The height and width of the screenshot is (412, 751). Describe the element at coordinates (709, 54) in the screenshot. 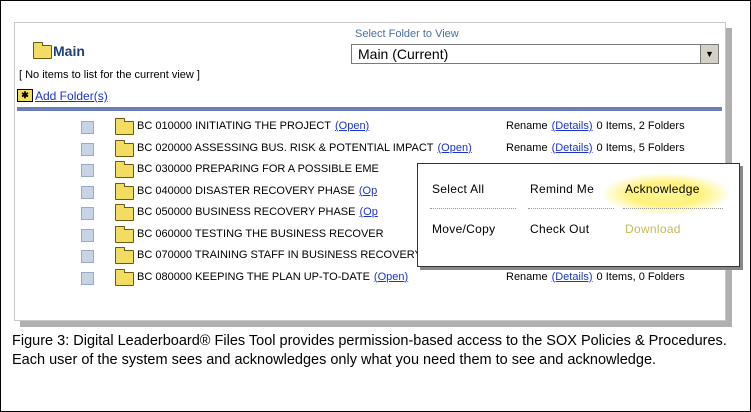

I see `chevron-down-icon: ▼` at that location.